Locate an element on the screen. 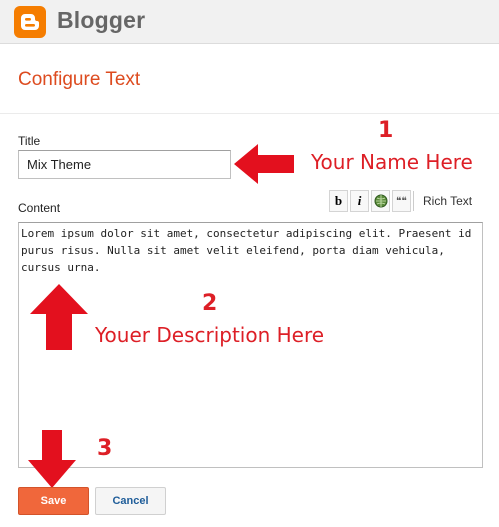 Image resolution: width=499 pixels, height=527 pixels. save-button: Save is located at coordinates (53, 501).